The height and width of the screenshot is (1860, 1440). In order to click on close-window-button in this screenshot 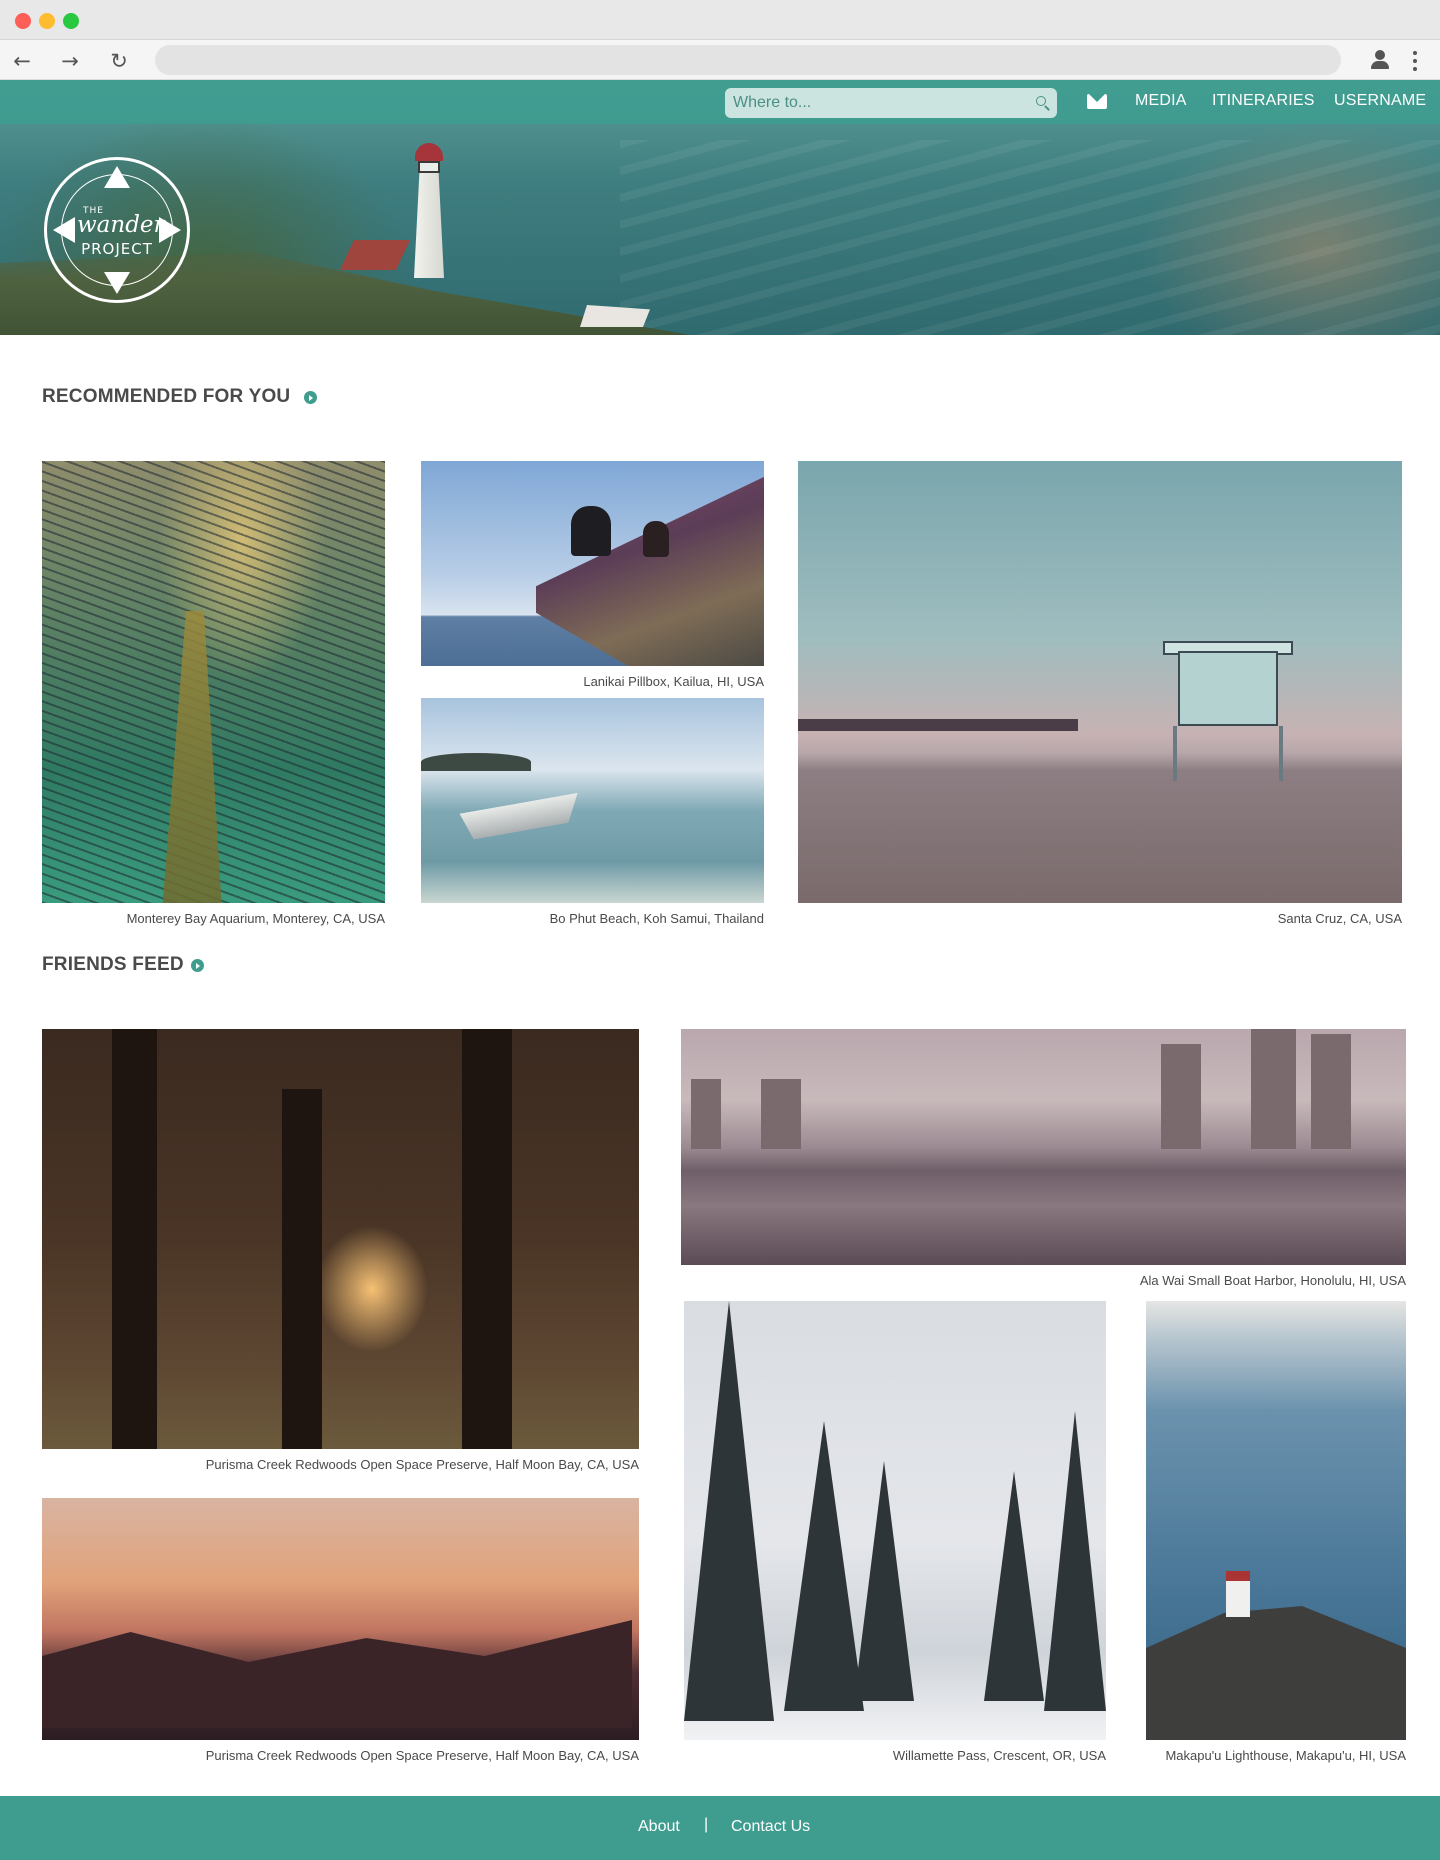, I will do `click(23, 21)`.